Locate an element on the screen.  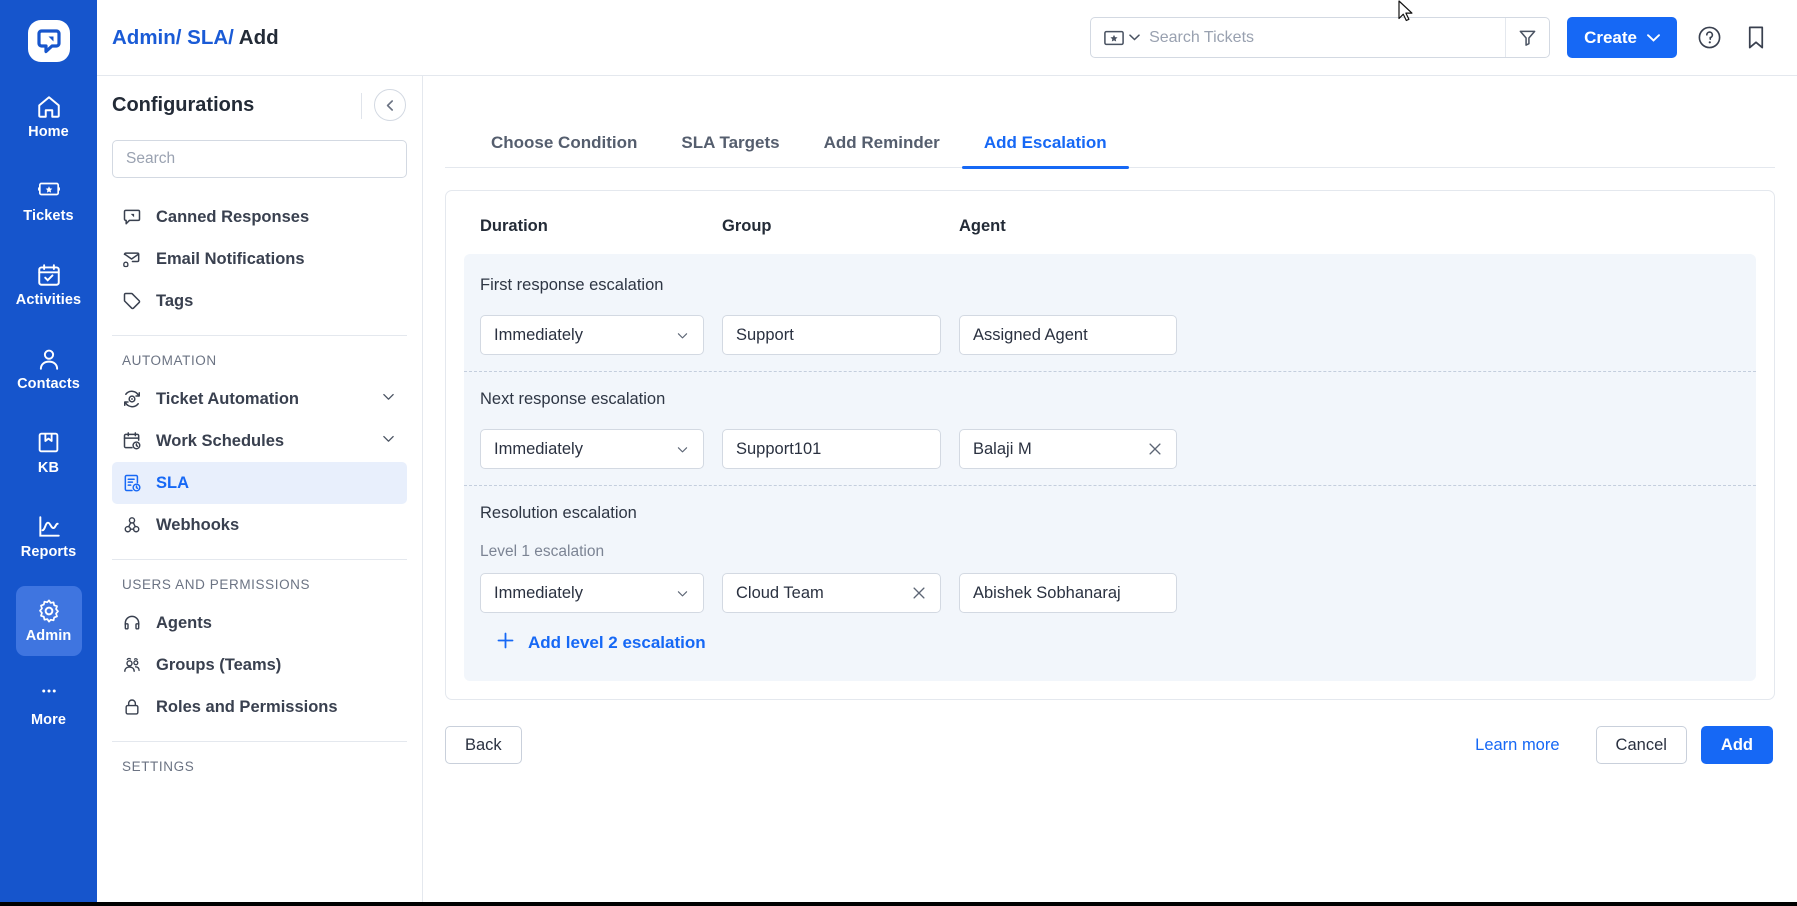
sidebar-item-label: SLA is located at coordinates (172, 482).